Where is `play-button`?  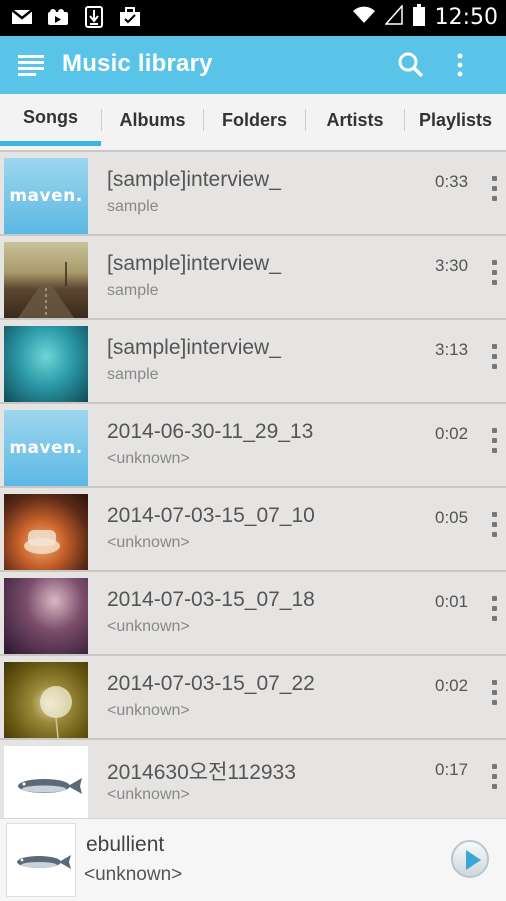
play-button is located at coordinates (470, 859).